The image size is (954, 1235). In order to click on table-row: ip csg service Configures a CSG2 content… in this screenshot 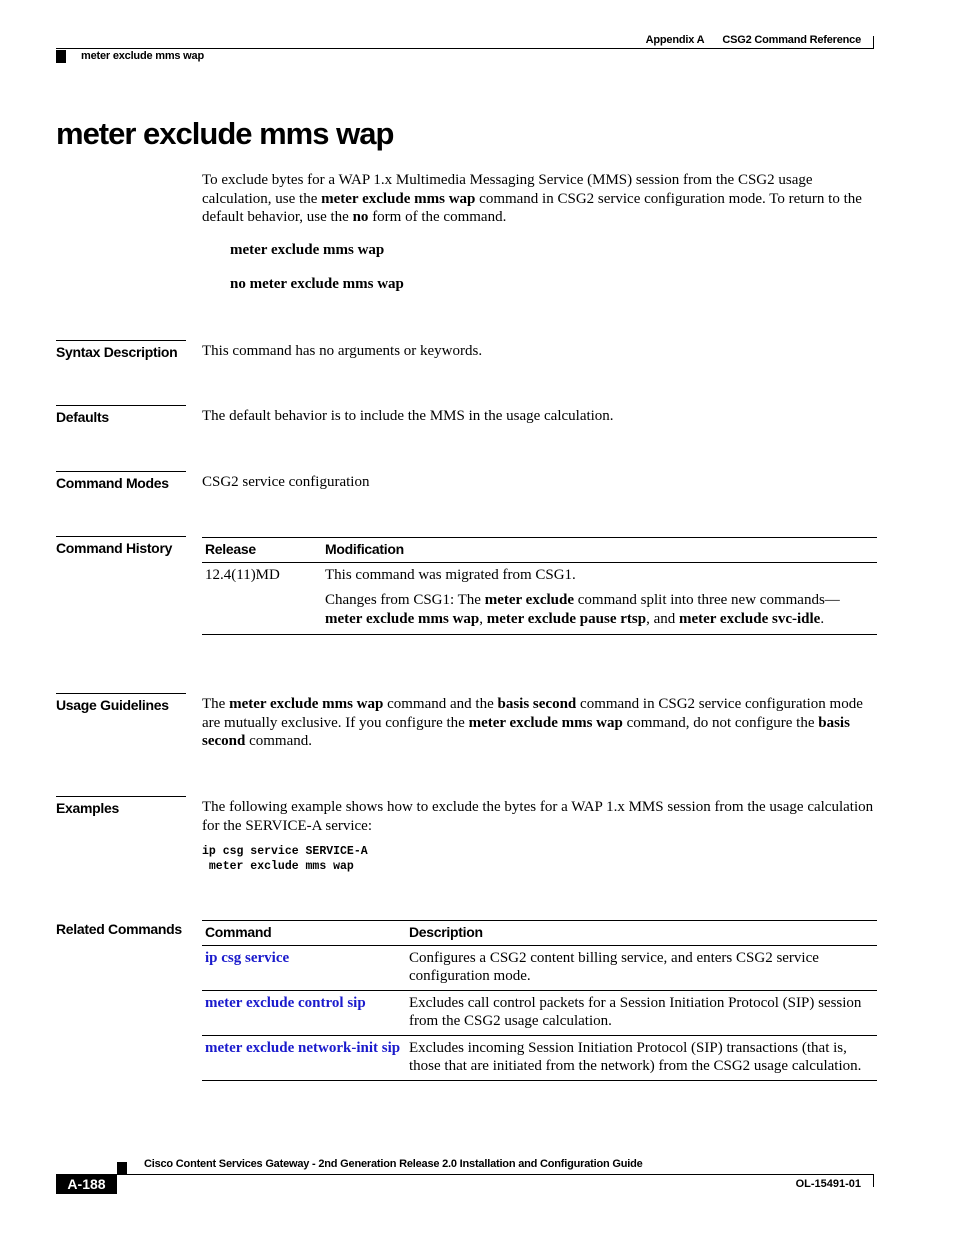, I will do `click(539, 968)`.